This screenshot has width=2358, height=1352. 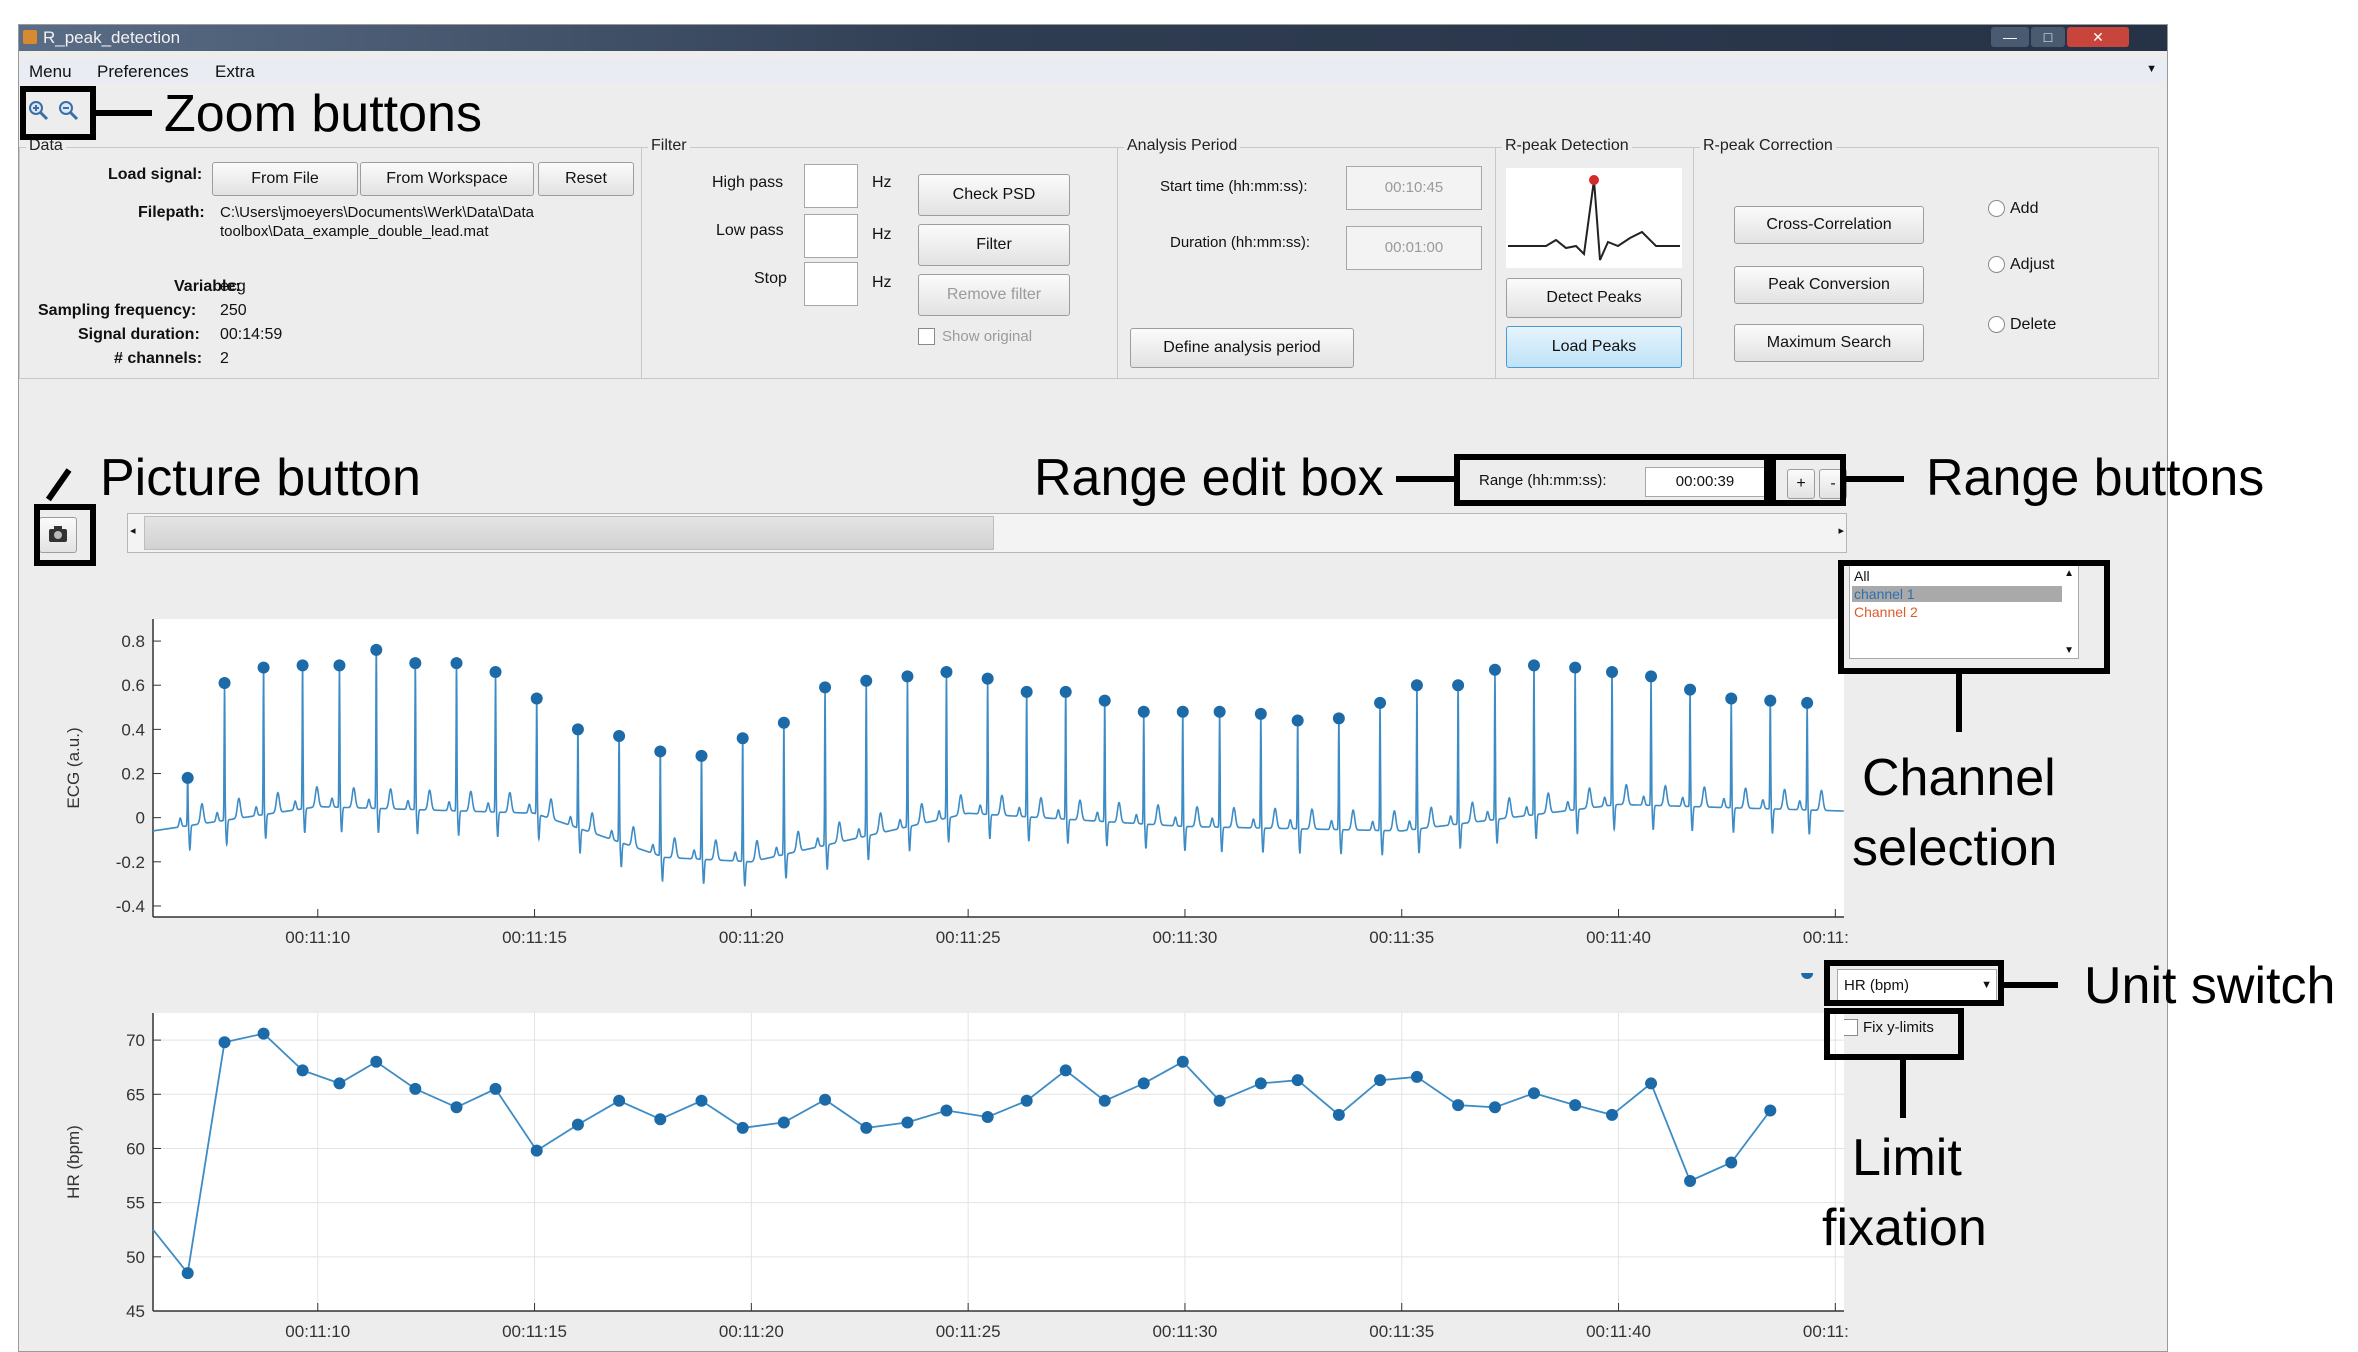 I want to click on zoom-buttons-pointer, so click(x=124, y=113).